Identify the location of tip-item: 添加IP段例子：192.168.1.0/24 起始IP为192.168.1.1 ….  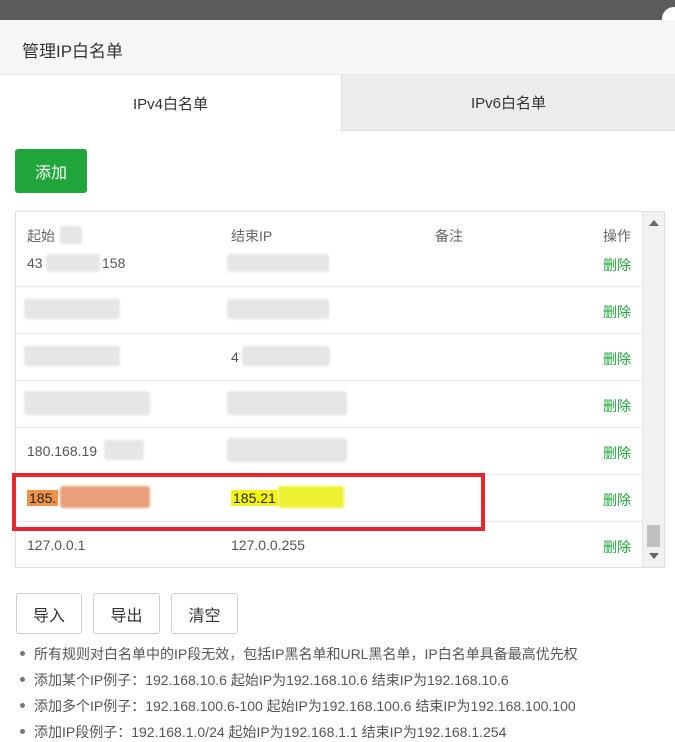
(343, 732).